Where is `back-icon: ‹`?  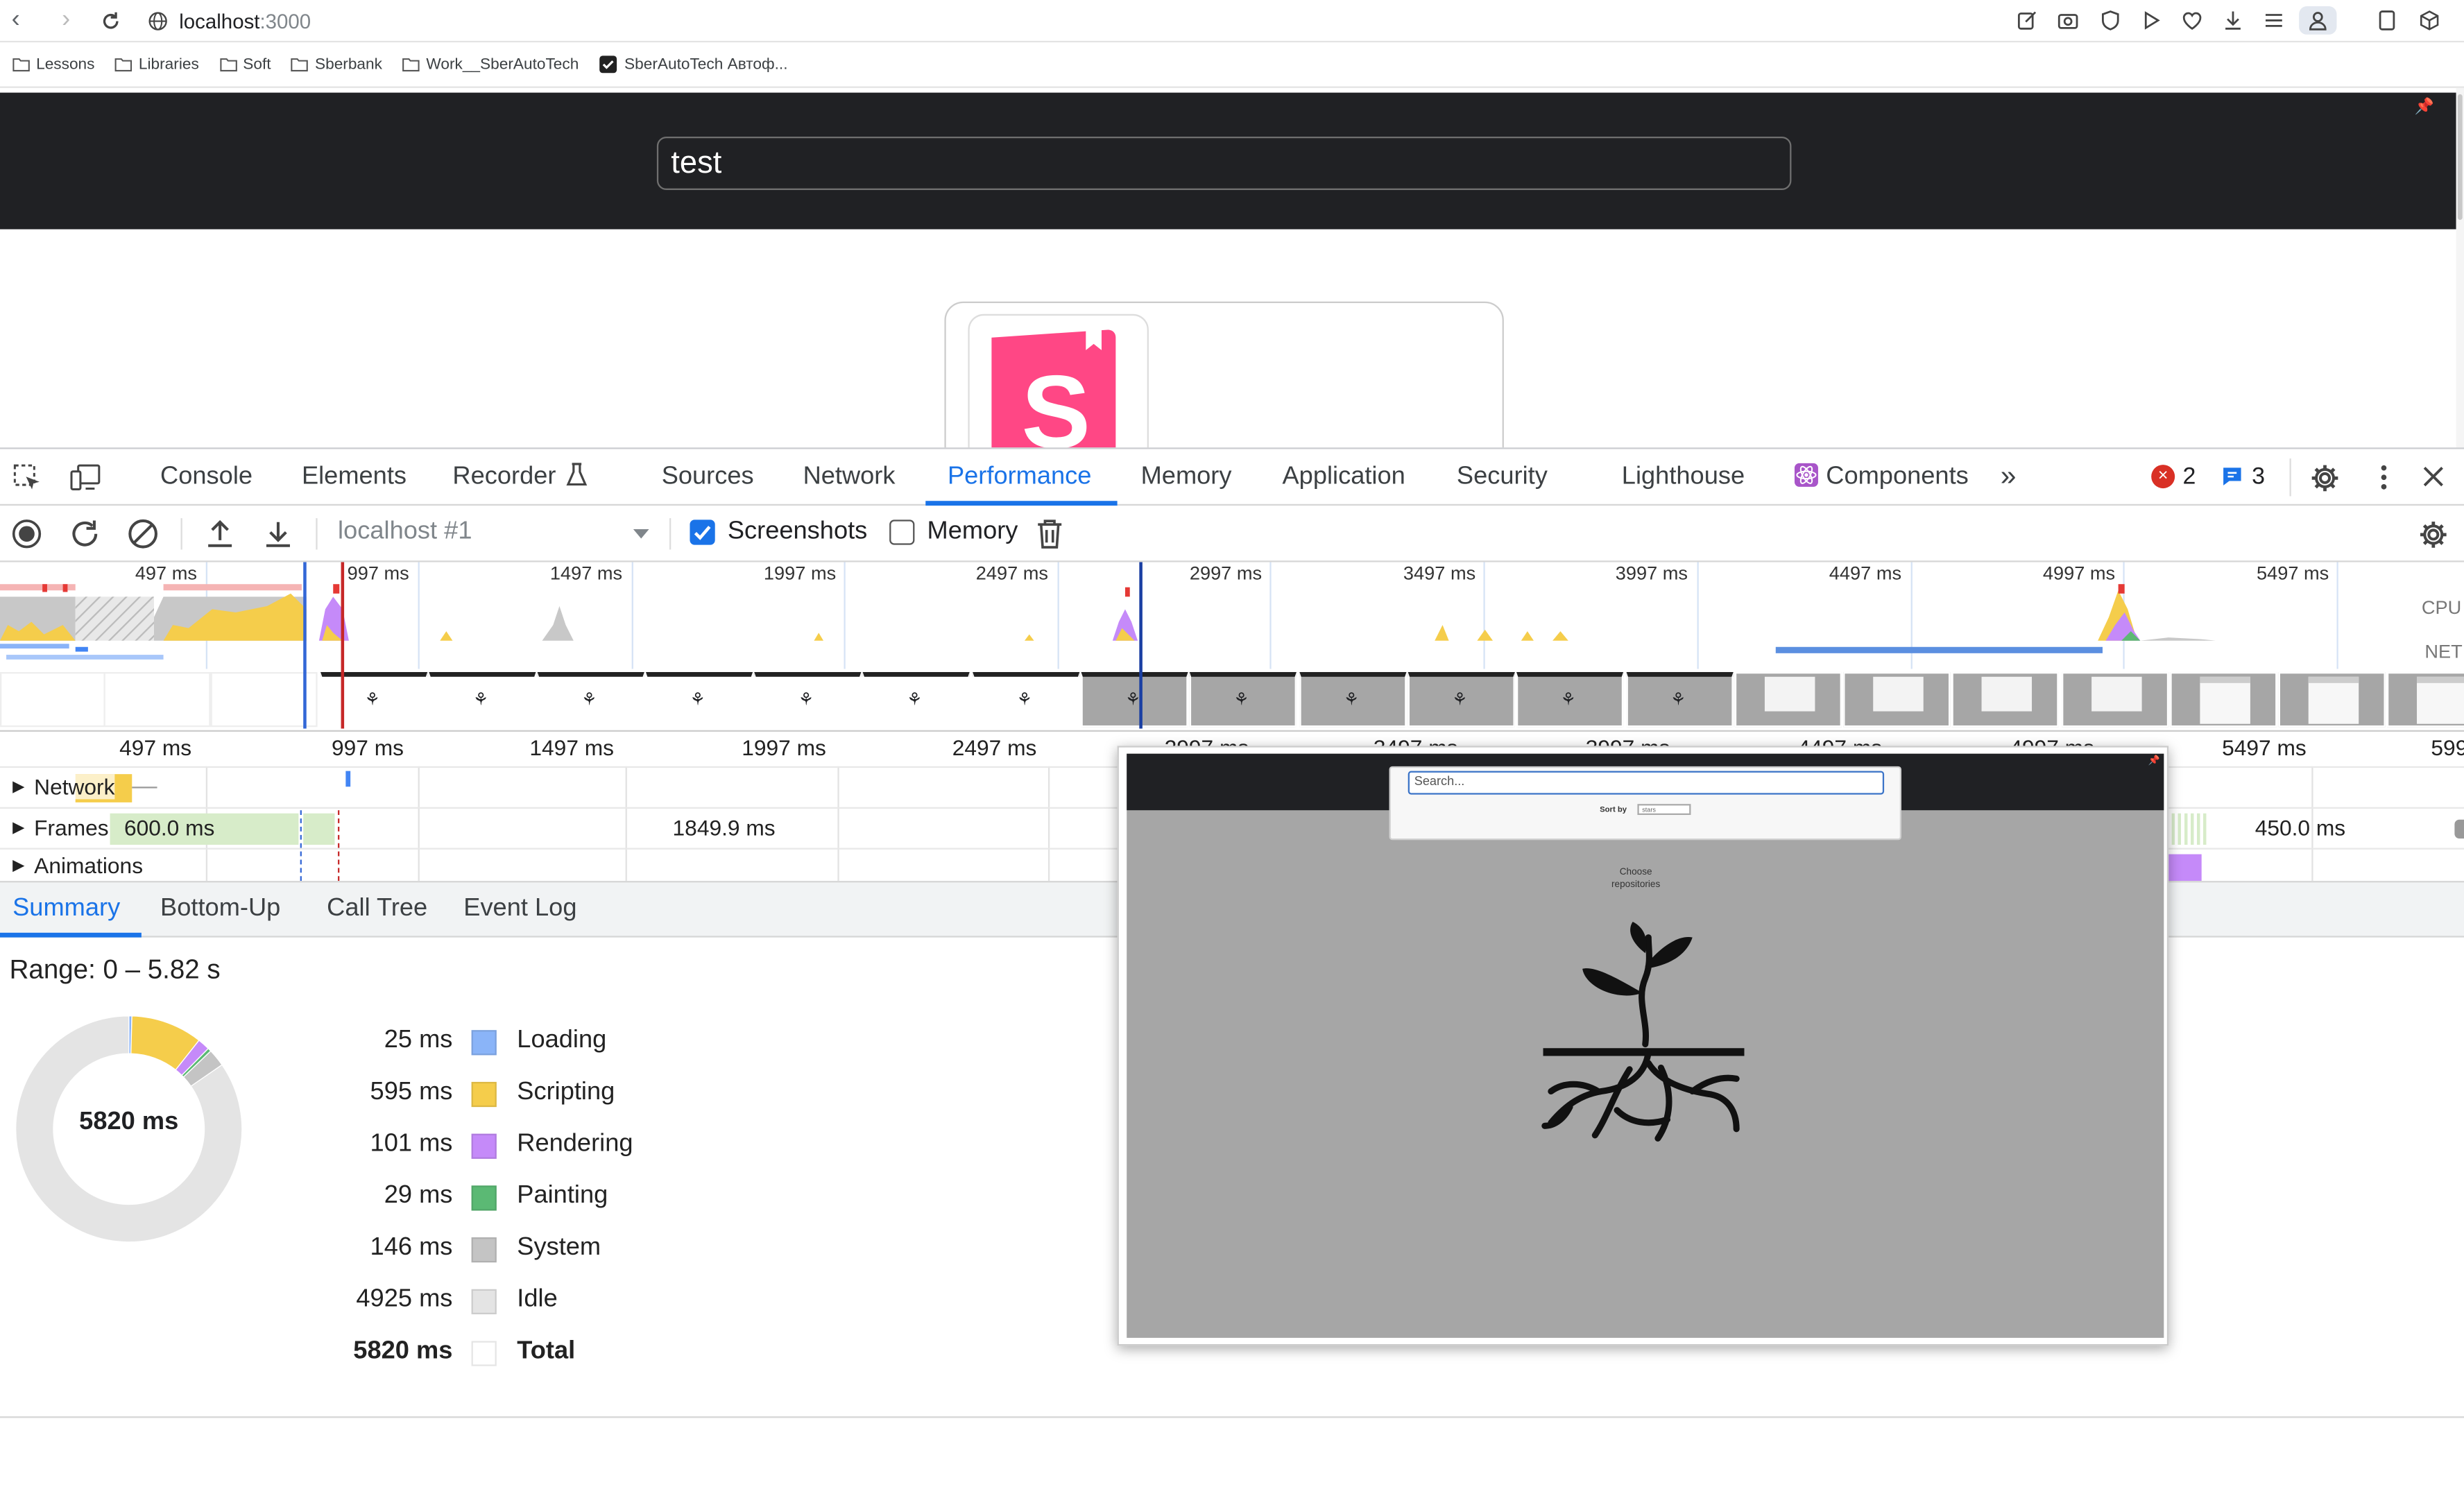
back-icon: ‹ is located at coordinates (15, 20).